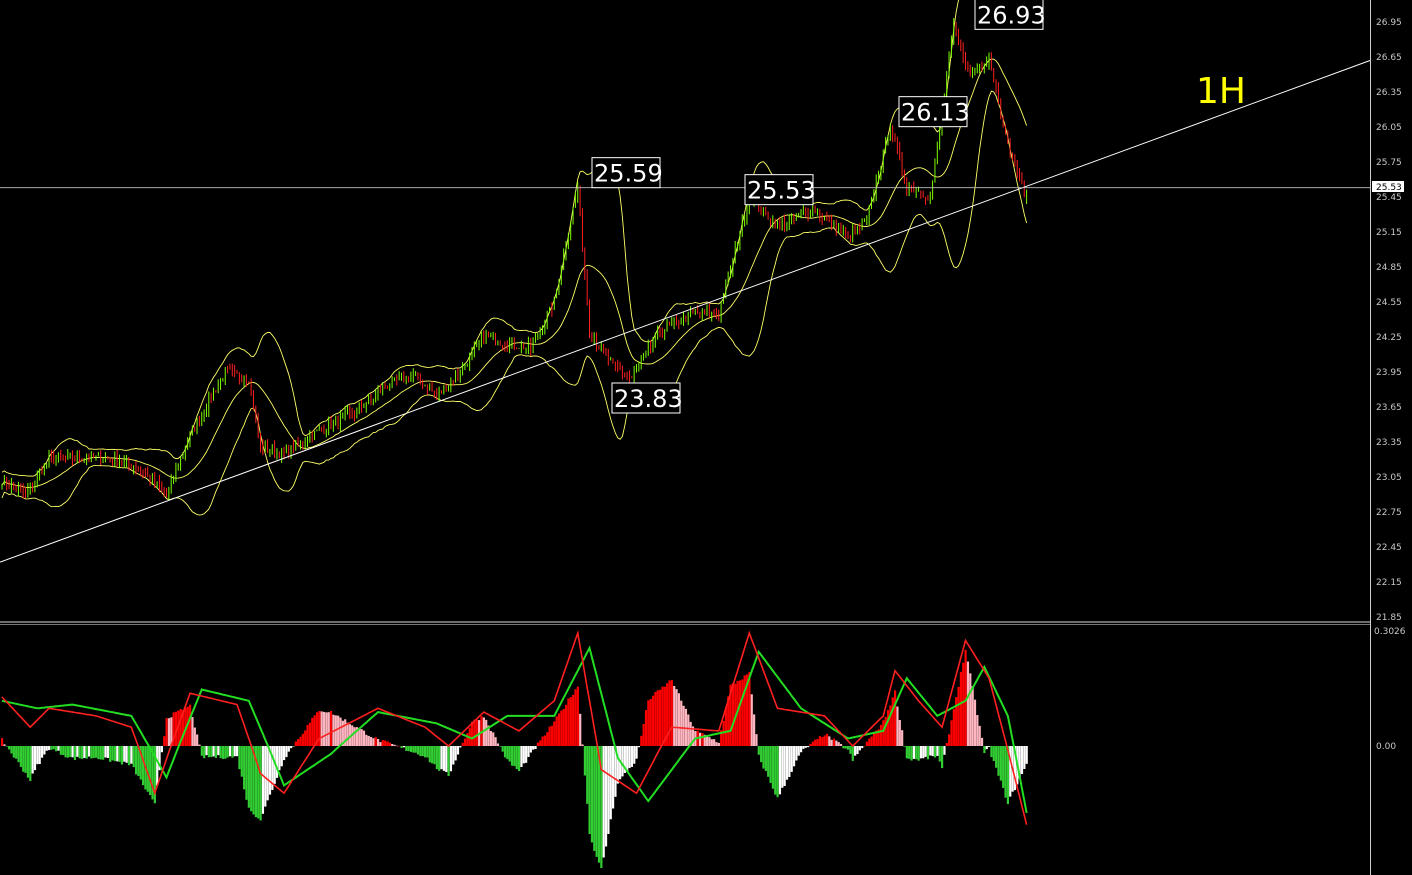 The image size is (1412, 875). I want to click on price-tick-label: 22.45, so click(1389, 548).